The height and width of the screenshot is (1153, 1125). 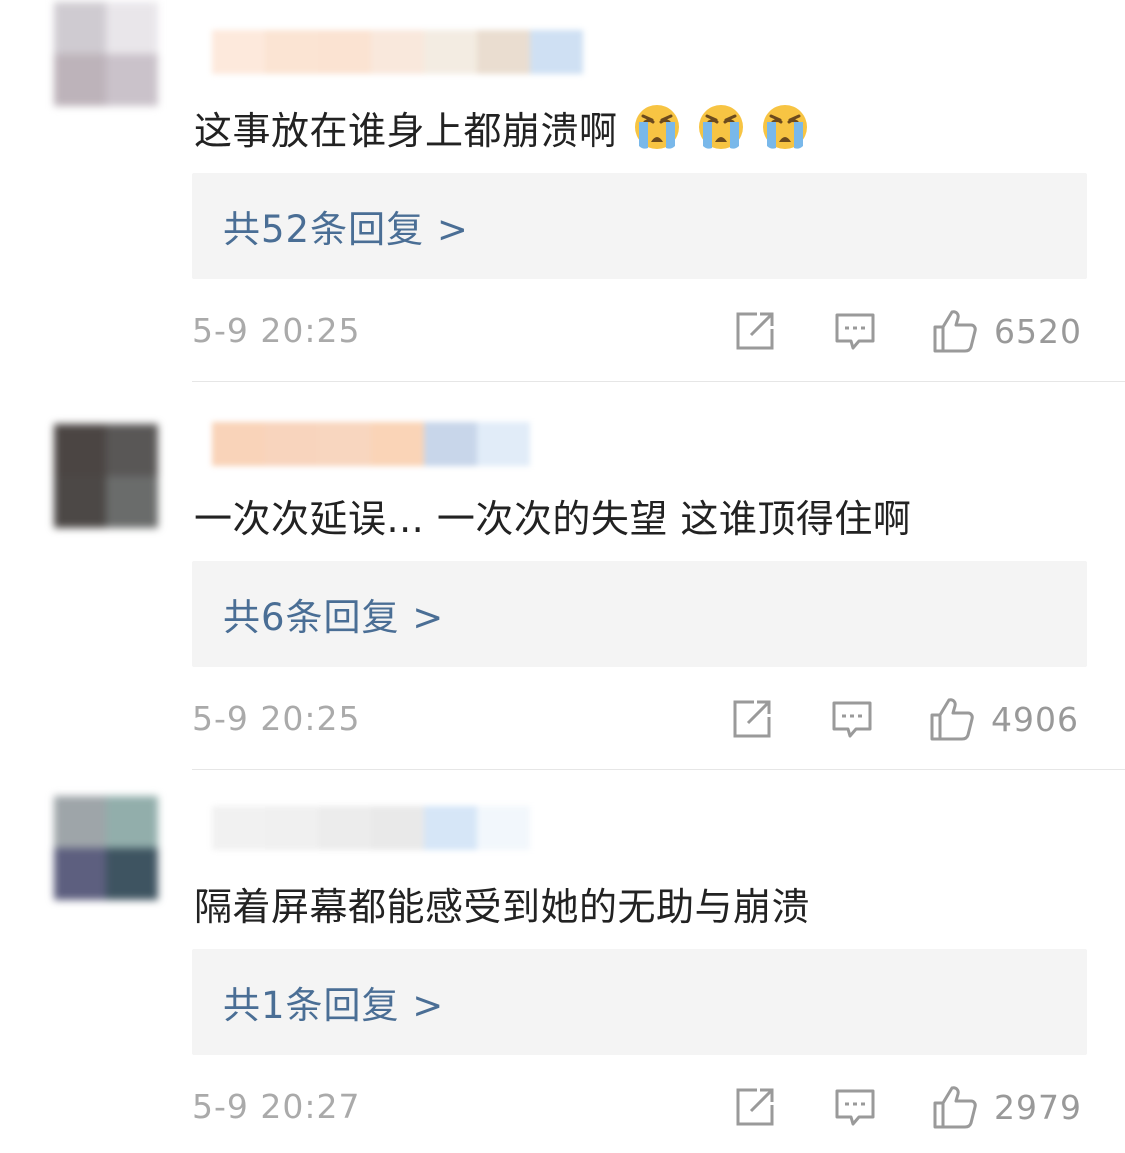 What do you see at coordinates (639, 1106) in the screenshot?
I see `comment-meta: 5-9 20:27 2979` at bounding box center [639, 1106].